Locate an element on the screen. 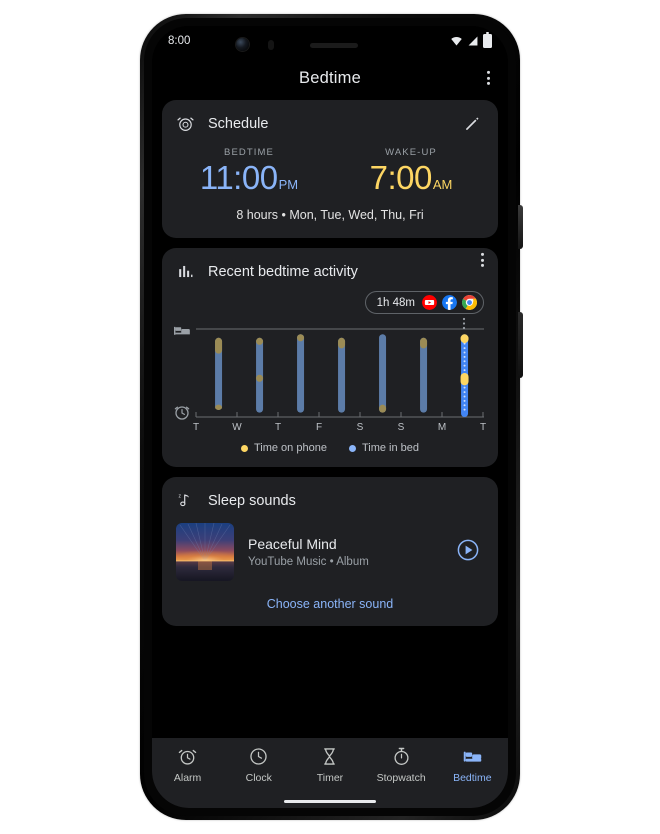  bedtime-activity-chart: TWTFSSMT is located at coordinates (330, 376).